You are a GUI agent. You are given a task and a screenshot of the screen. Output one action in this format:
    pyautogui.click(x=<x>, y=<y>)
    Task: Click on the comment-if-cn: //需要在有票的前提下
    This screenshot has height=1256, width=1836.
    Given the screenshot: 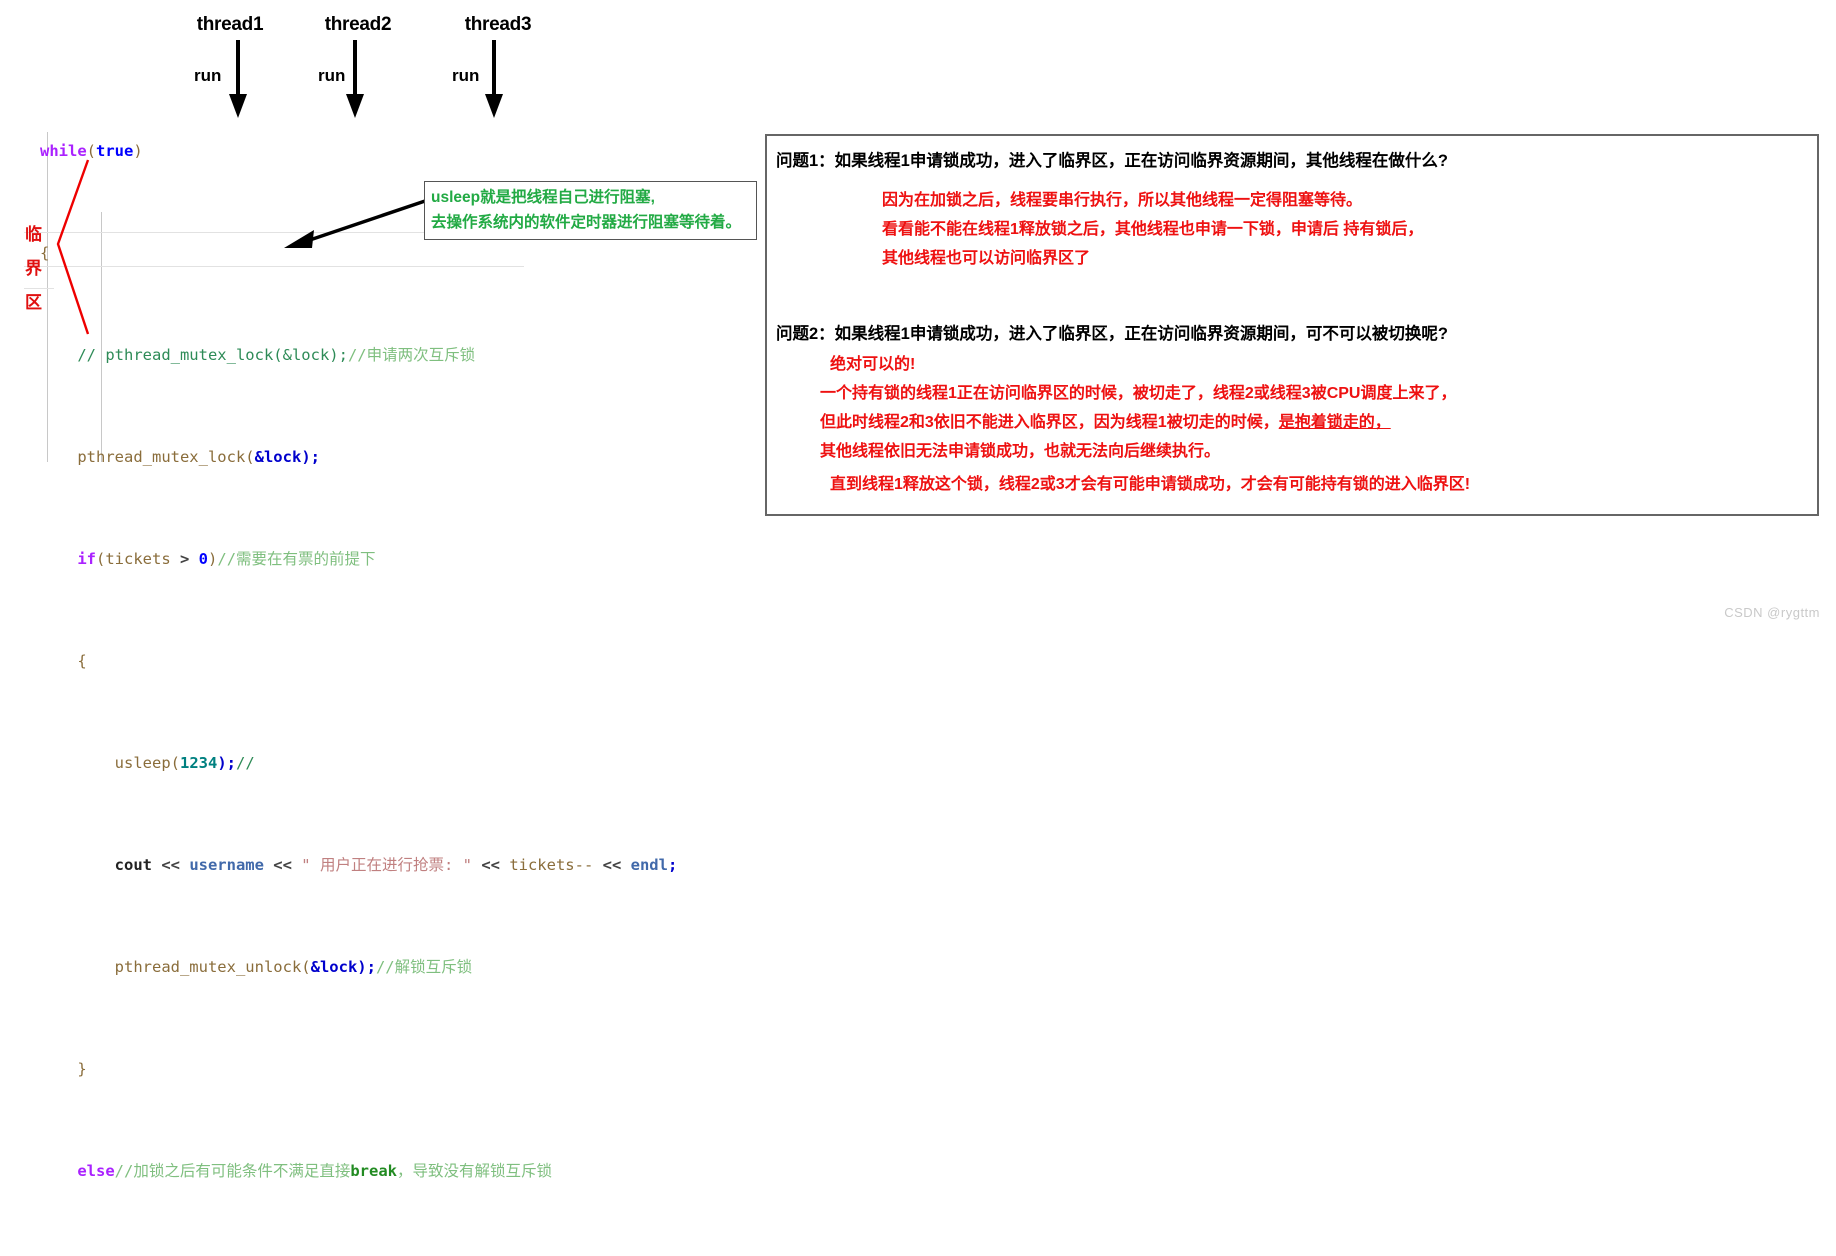 What is the action you would take?
    pyautogui.click(x=296, y=559)
    